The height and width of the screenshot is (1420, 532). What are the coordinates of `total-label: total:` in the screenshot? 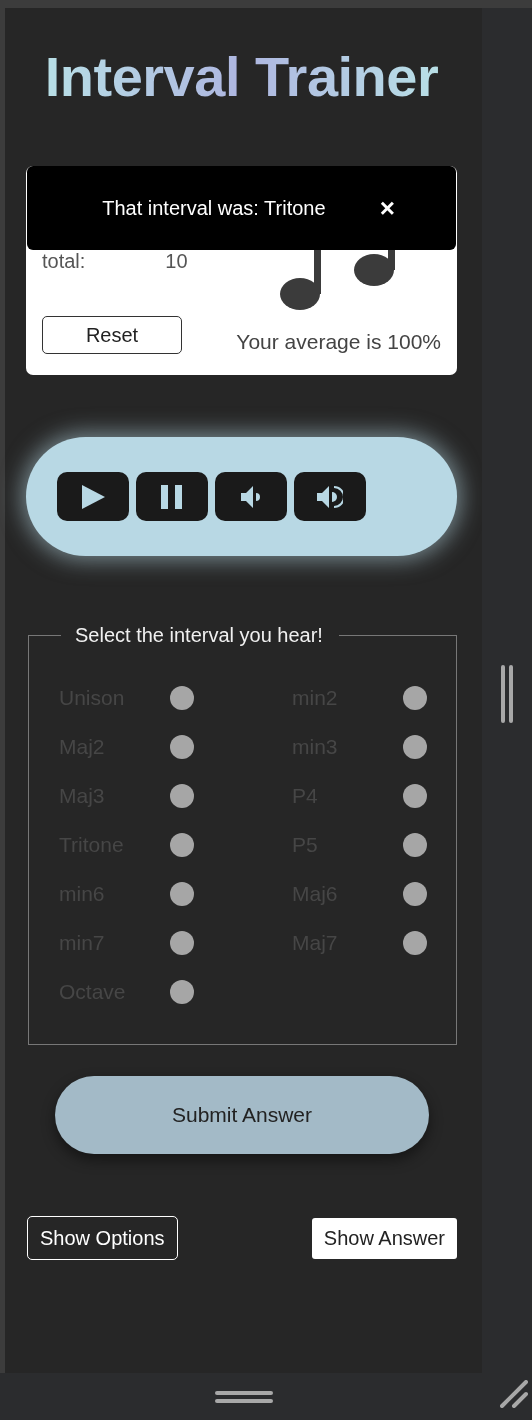 It's located at (64, 261).